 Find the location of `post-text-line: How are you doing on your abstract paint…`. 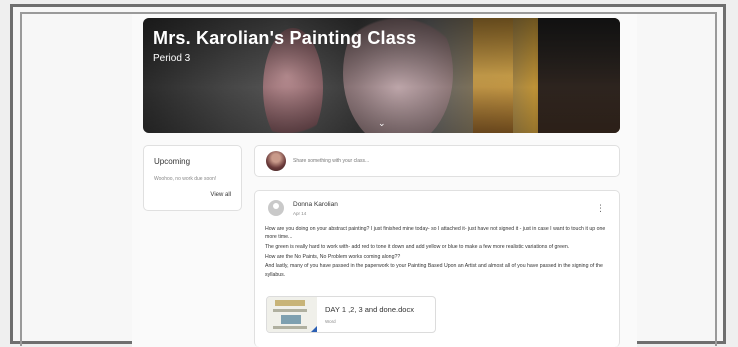

post-text-line: How are you doing on your abstract paint… is located at coordinates (435, 233).